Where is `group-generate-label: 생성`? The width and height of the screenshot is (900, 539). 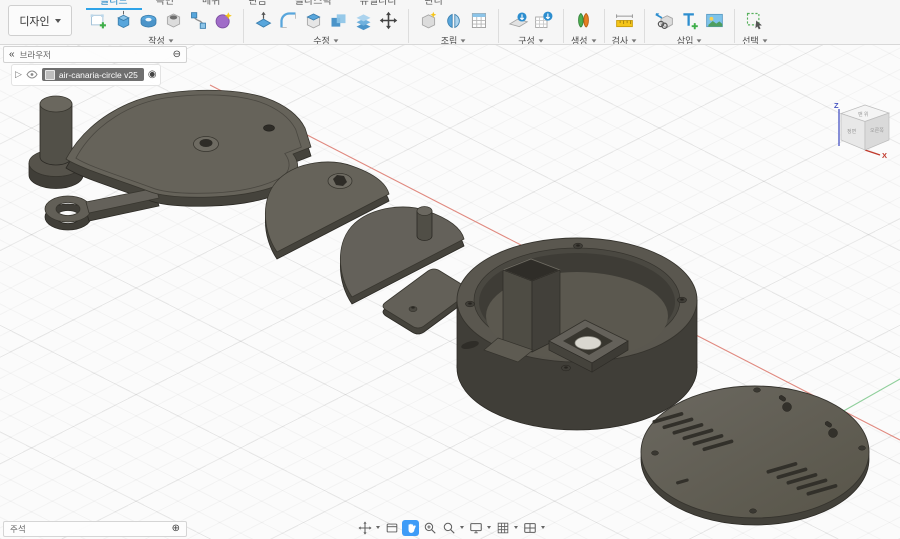
group-generate-label: 생성 is located at coordinates (584, 39).